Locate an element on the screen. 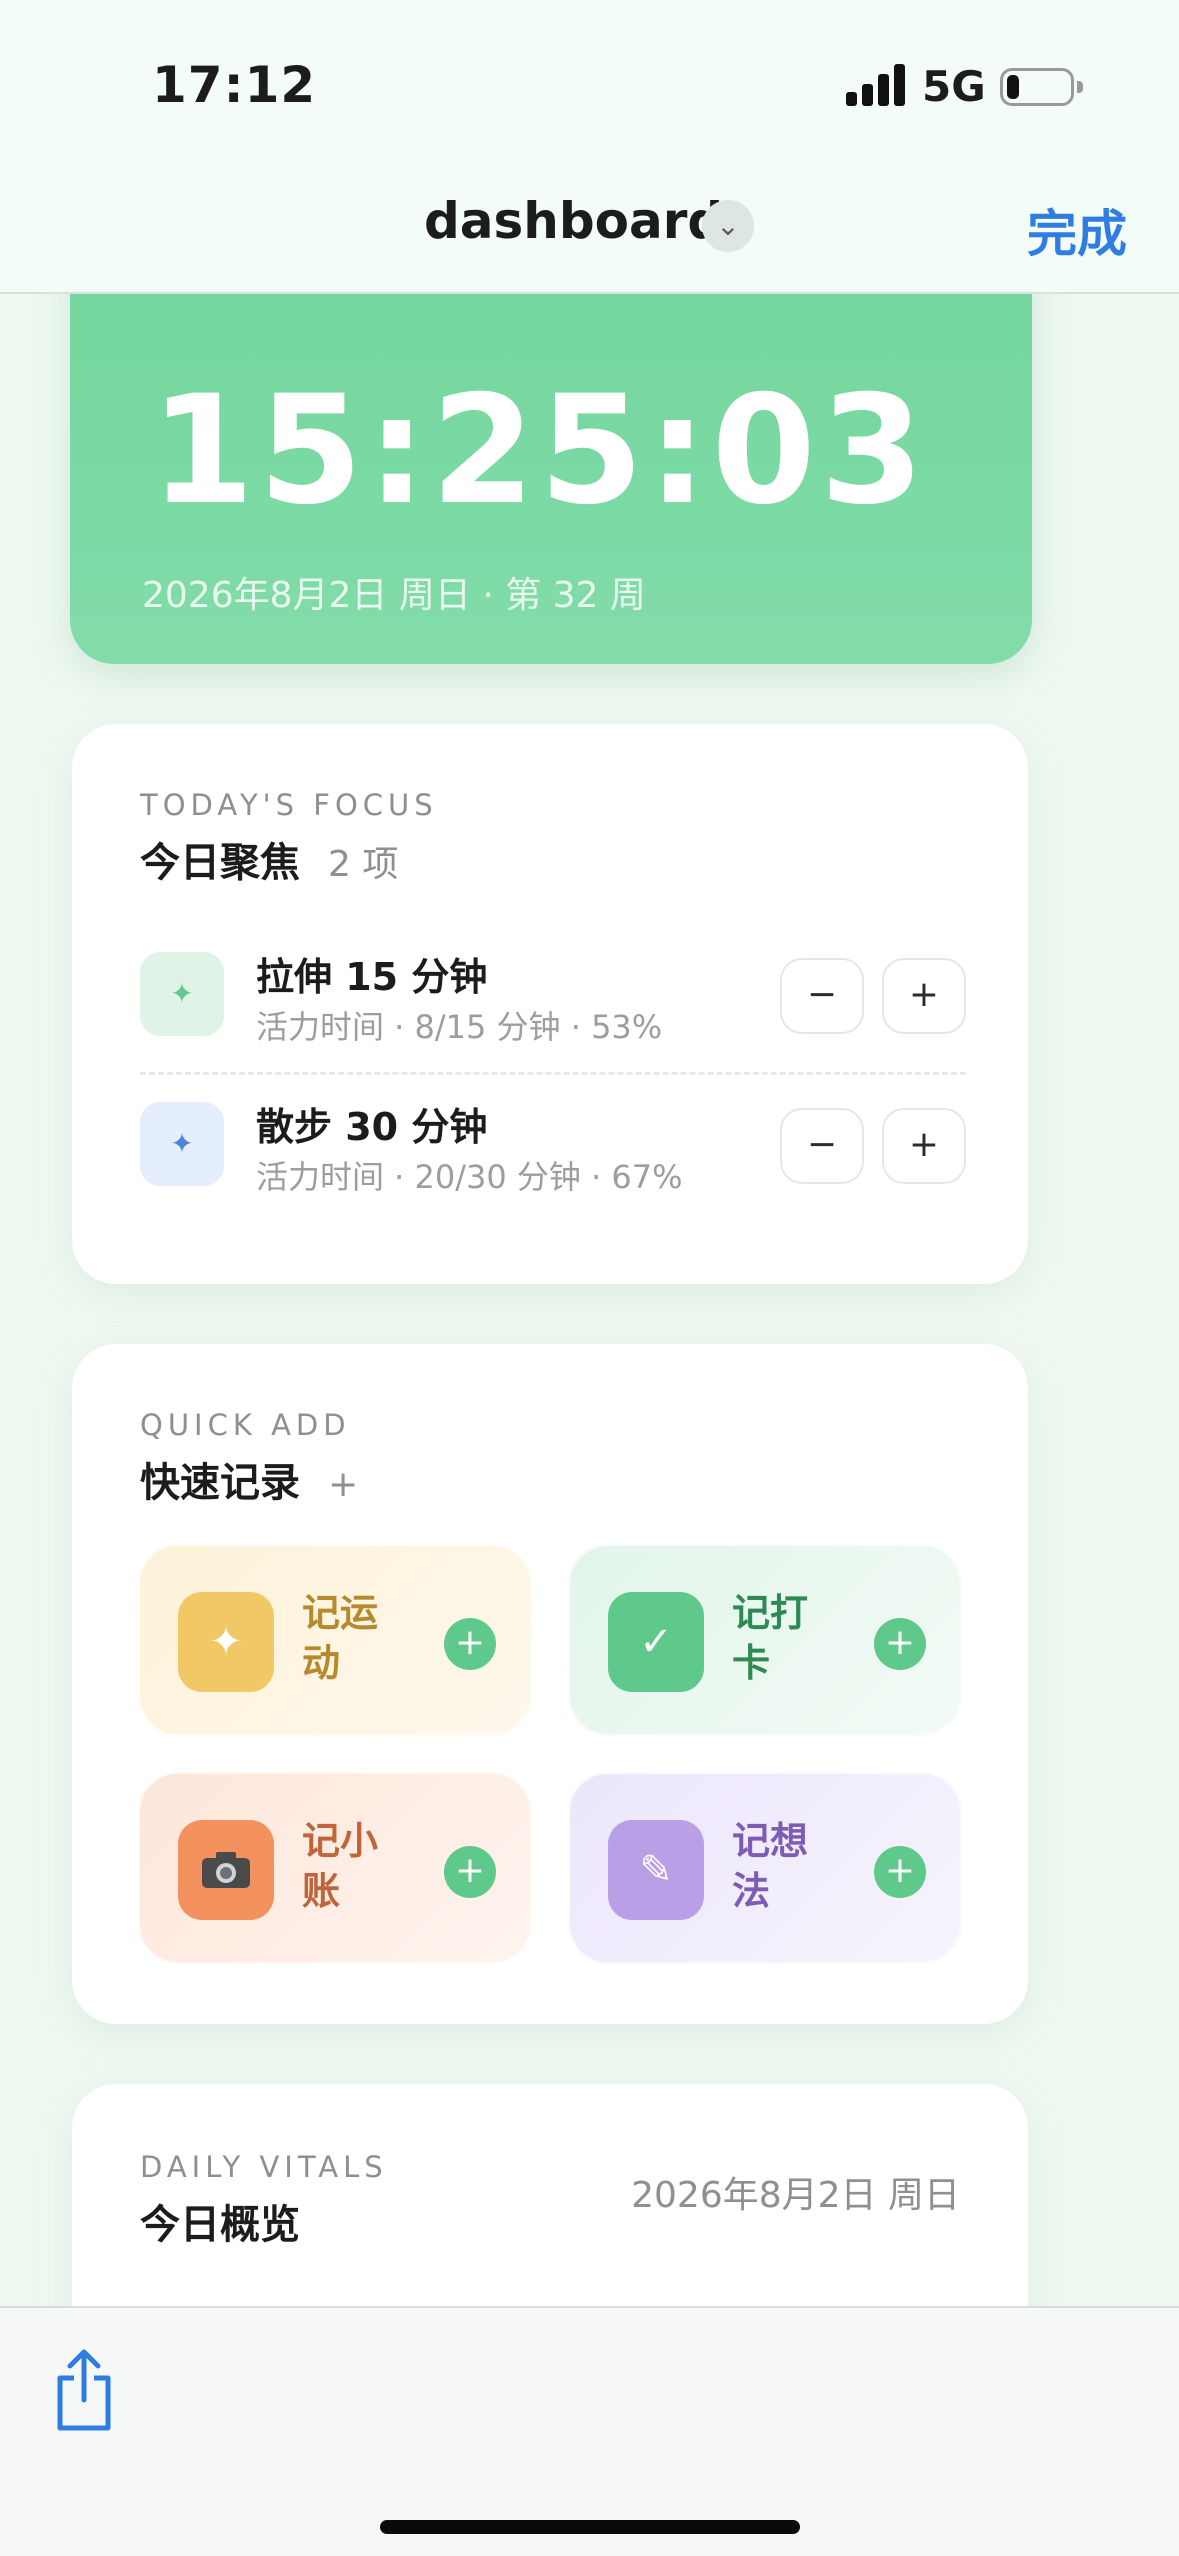 This screenshot has width=1179, height=2556. pencil-icon: ✎ is located at coordinates (656, 1870).